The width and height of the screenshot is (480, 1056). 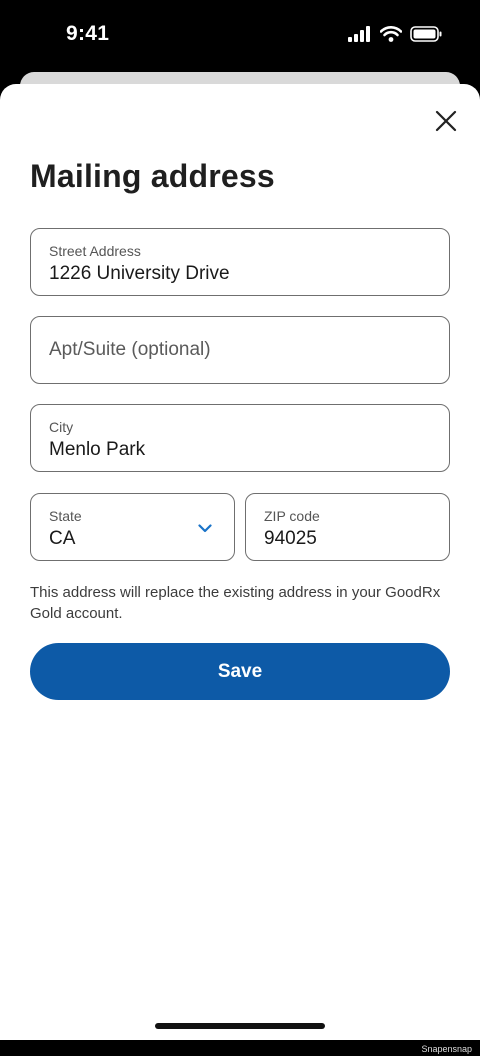 I want to click on signal-icon, so click(x=360, y=36).